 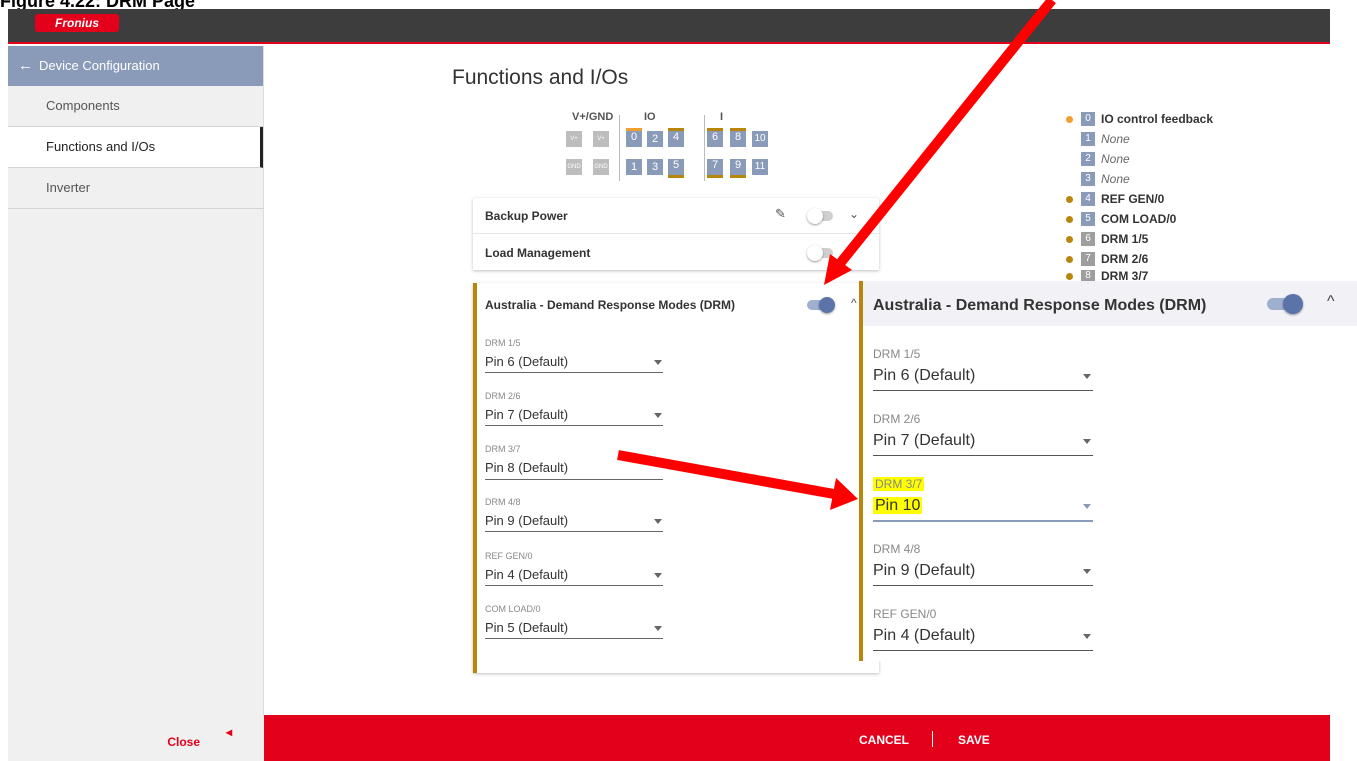 What do you see at coordinates (821, 305) in the screenshot?
I see `drm-toggle` at bounding box center [821, 305].